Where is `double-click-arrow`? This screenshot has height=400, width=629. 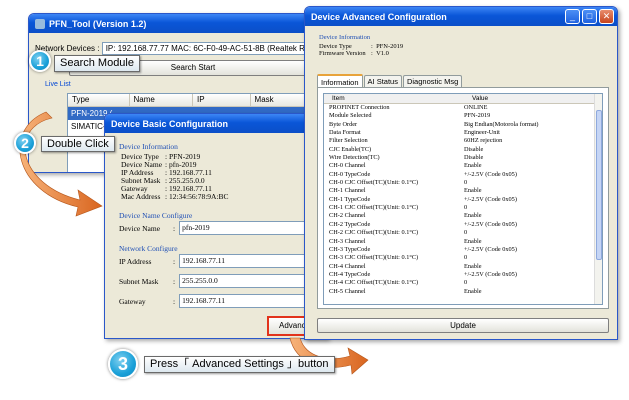
double-click-arrow is located at coordinates (61, 164).